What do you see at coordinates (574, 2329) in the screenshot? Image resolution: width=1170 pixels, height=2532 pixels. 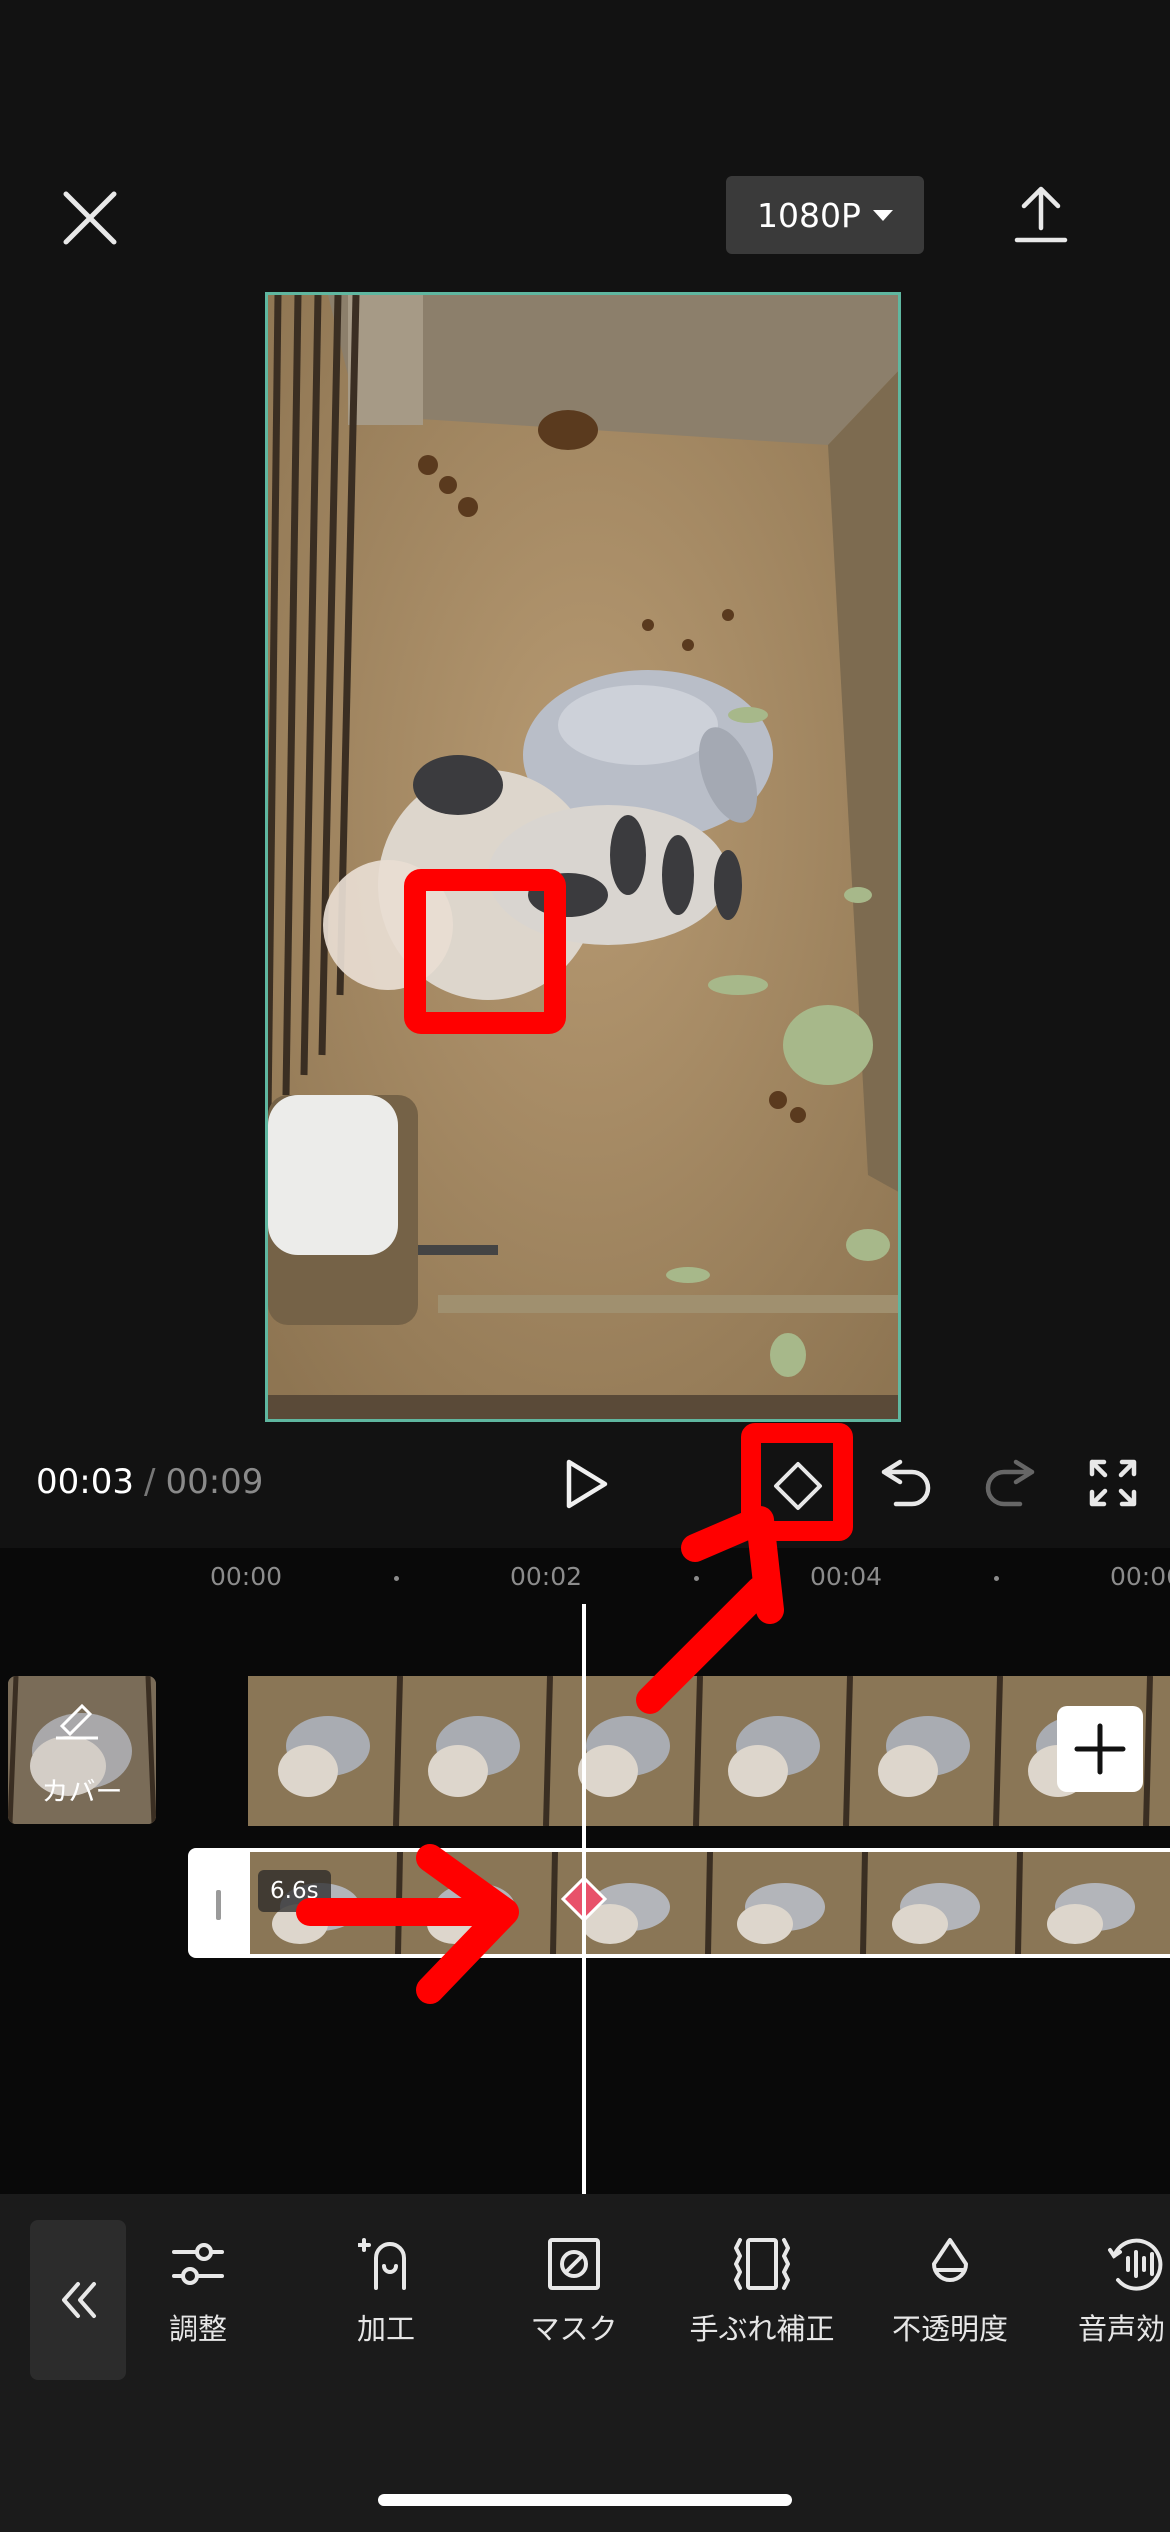 I see `tool-label: マスク` at bounding box center [574, 2329].